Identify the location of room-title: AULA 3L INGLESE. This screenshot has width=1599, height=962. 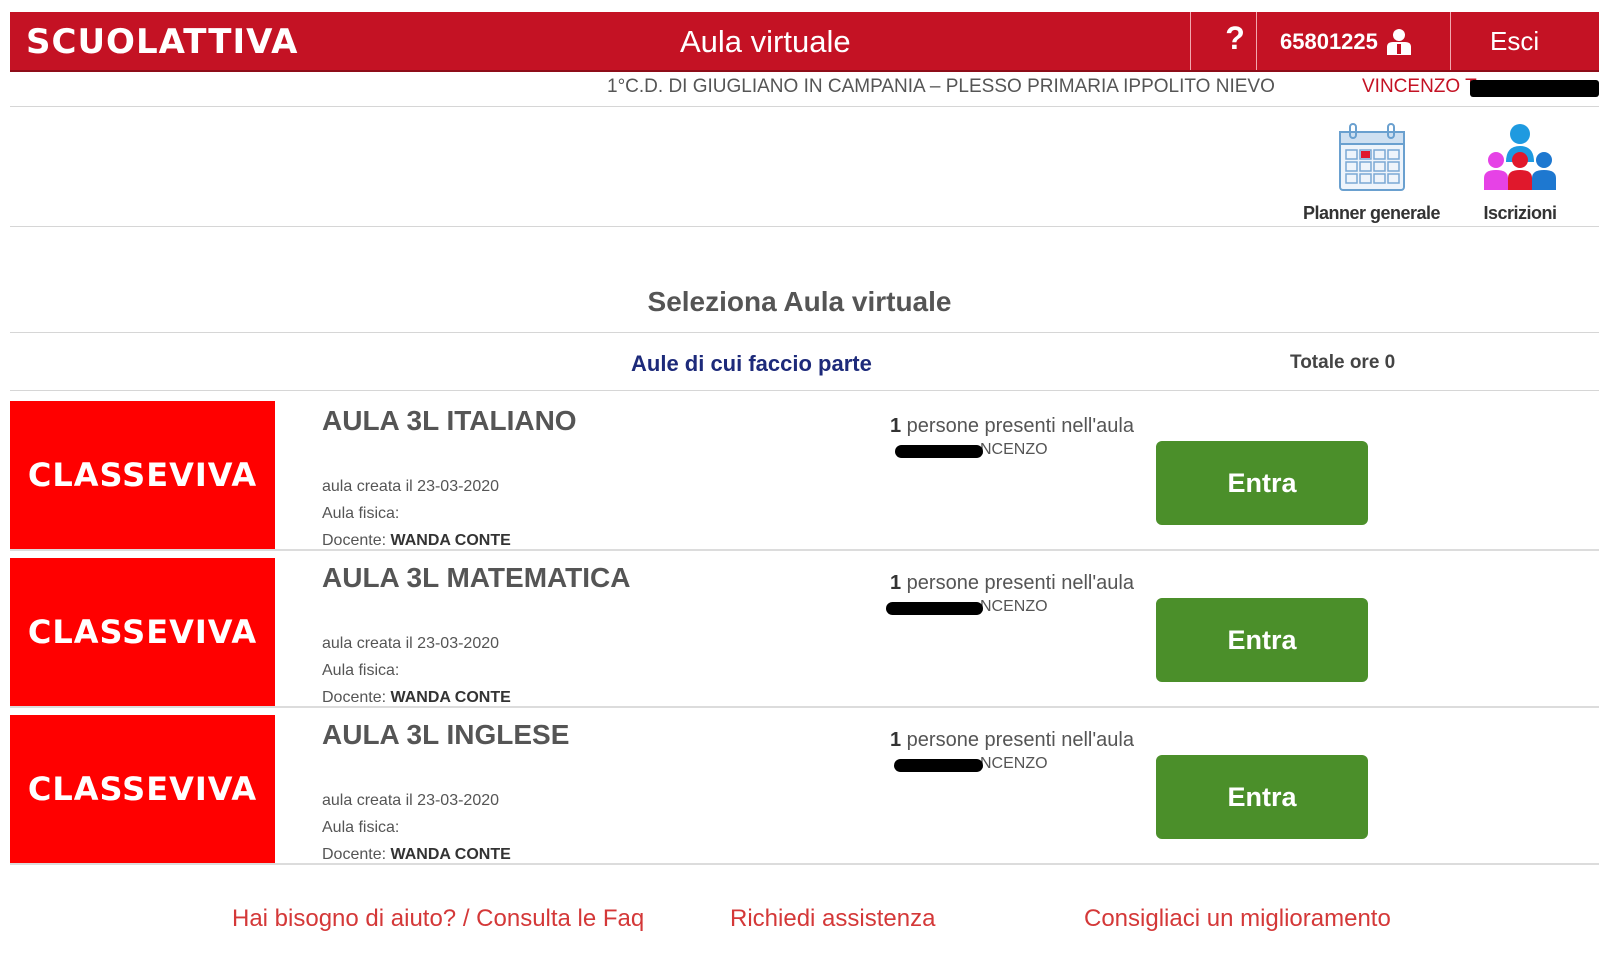
(446, 734).